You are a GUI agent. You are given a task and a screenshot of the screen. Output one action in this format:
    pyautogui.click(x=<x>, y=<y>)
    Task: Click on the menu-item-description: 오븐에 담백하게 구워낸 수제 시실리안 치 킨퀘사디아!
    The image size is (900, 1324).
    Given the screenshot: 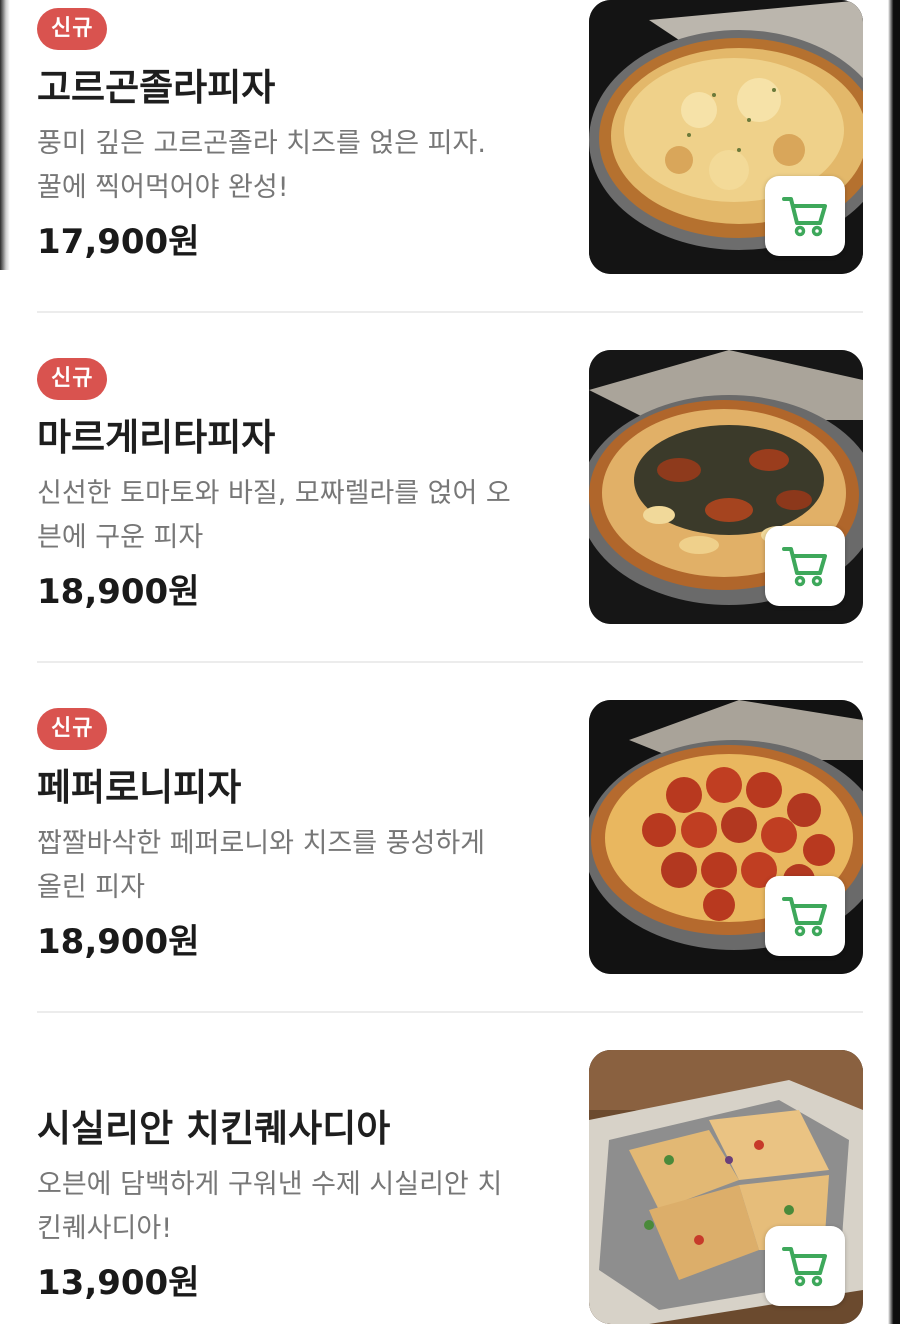 What is the action you would take?
    pyautogui.click(x=297, y=1207)
    